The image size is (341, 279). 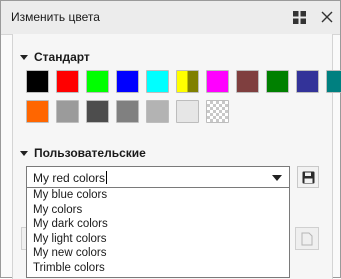 What do you see at coordinates (217, 111) in the screenshot?
I see `color-swatch-transparent` at bounding box center [217, 111].